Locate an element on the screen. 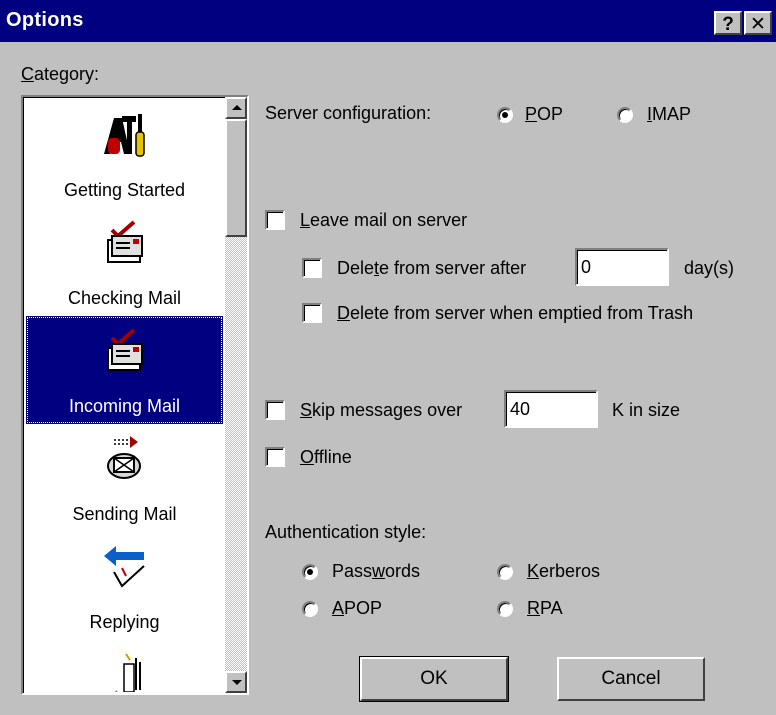 The width and height of the screenshot is (776, 715). size-unit-label: K in size is located at coordinates (646, 410).